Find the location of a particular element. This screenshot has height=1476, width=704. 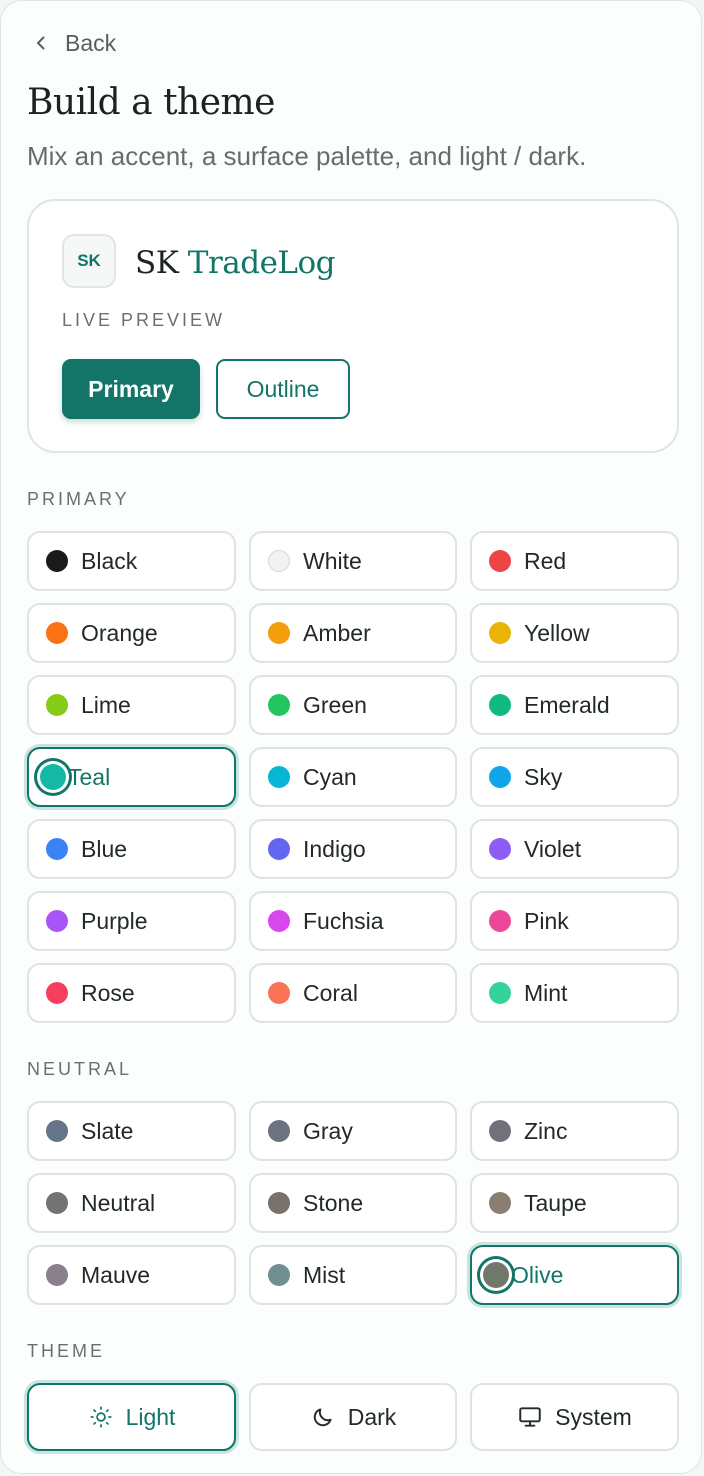

theme-option-system: System is located at coordinates (574, 1417).